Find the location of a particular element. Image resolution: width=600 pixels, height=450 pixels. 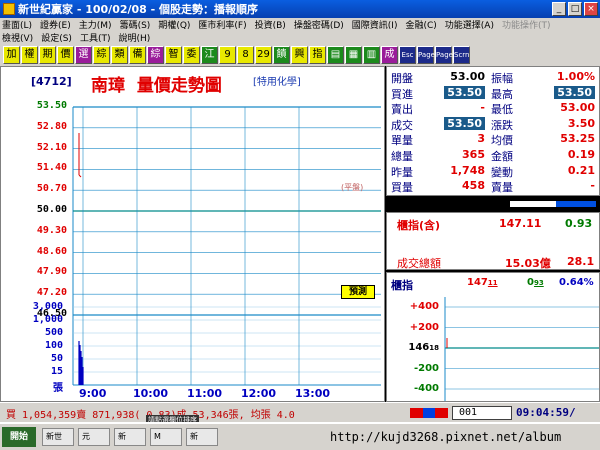

toolbar-button: 選 is located at coordinates (83, 55).